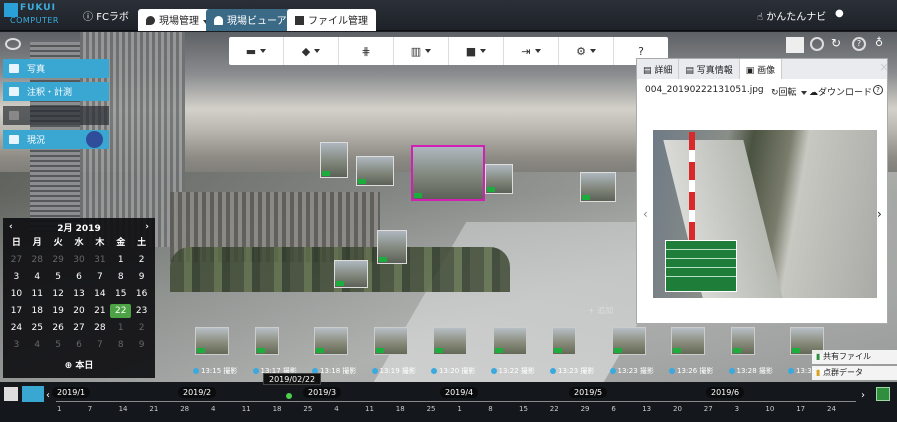 The image size is (897, 422). What do you see at coordinates (56, 115) in the screenshot?
I see `layer-road` at bounding box center [56, 115].